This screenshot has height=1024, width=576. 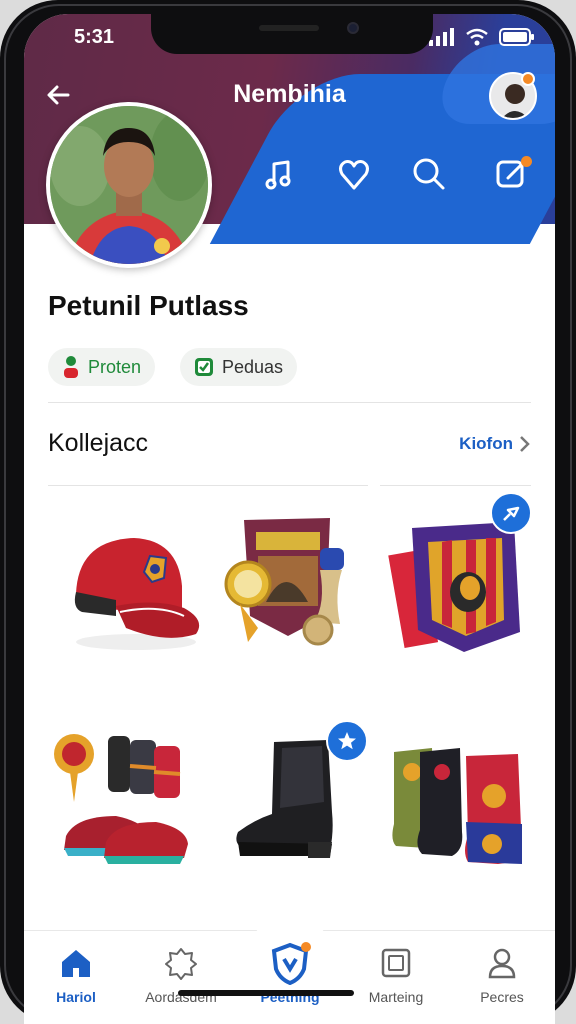 What do you see at coordinates (204, 367) in the screenshot?
I see `check-square-icon` at bounding box center [204, 367].